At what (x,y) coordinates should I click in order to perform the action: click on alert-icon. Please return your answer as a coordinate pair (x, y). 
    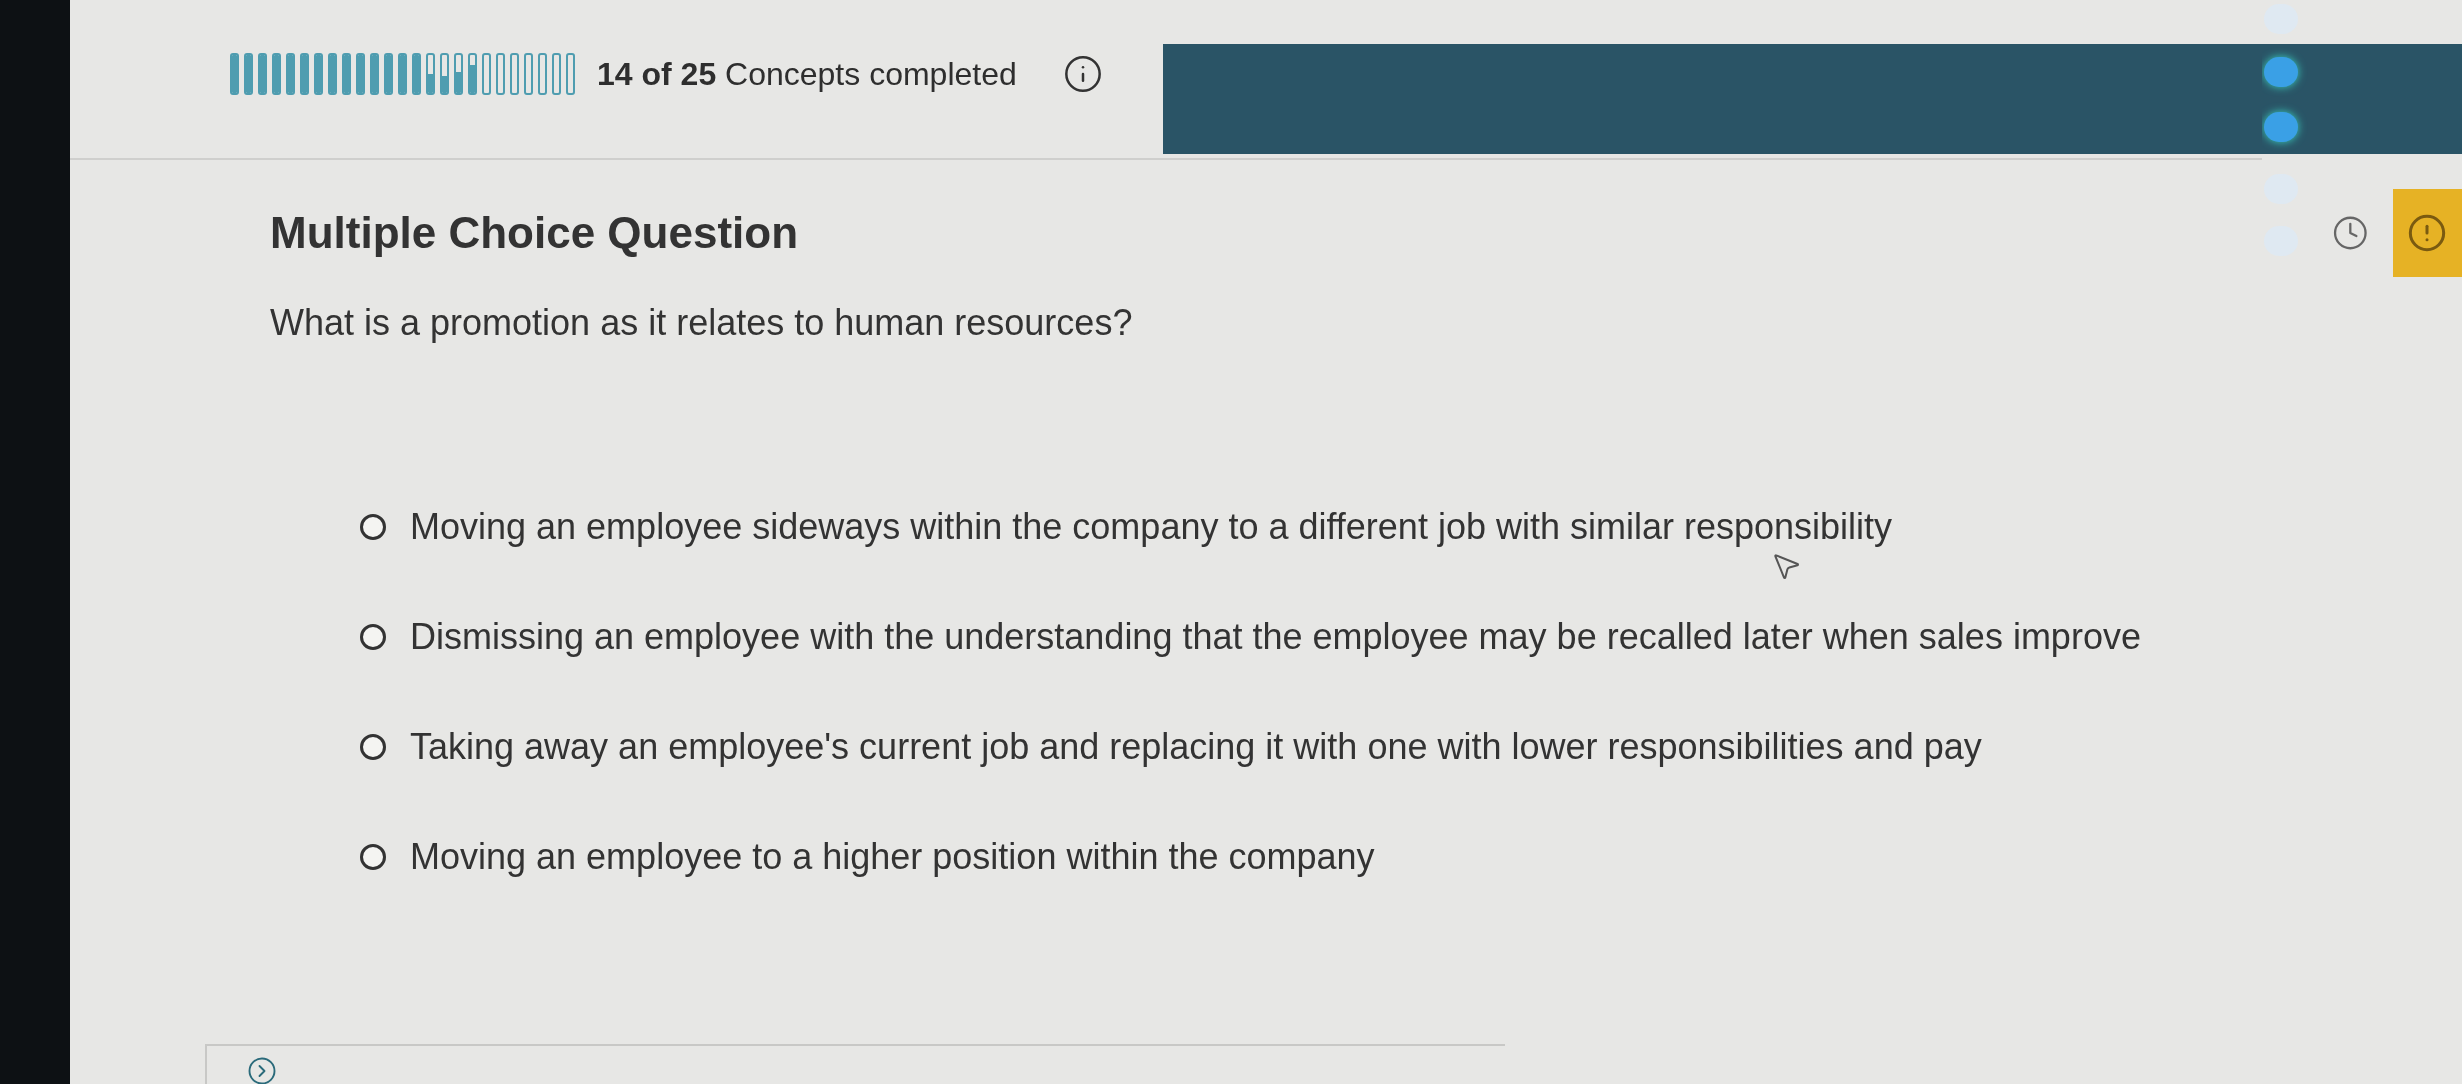
    Looking at the image, I should click on (2427, 233).